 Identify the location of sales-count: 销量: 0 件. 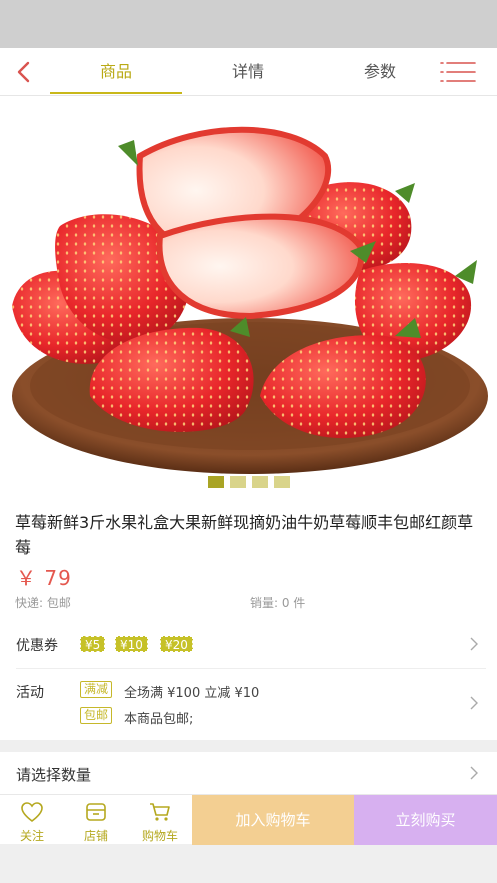
(278, 603).